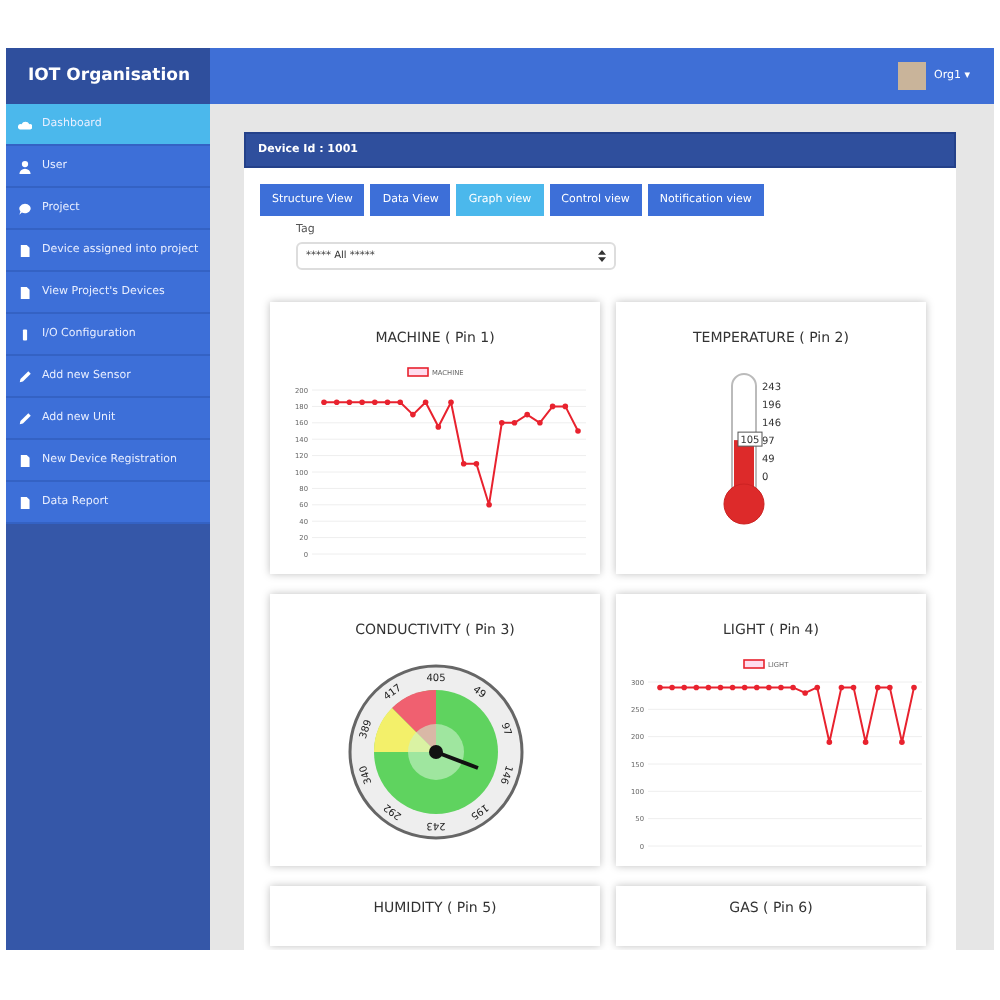  I want to click on chat-bubble-icon, so click(25, 208).